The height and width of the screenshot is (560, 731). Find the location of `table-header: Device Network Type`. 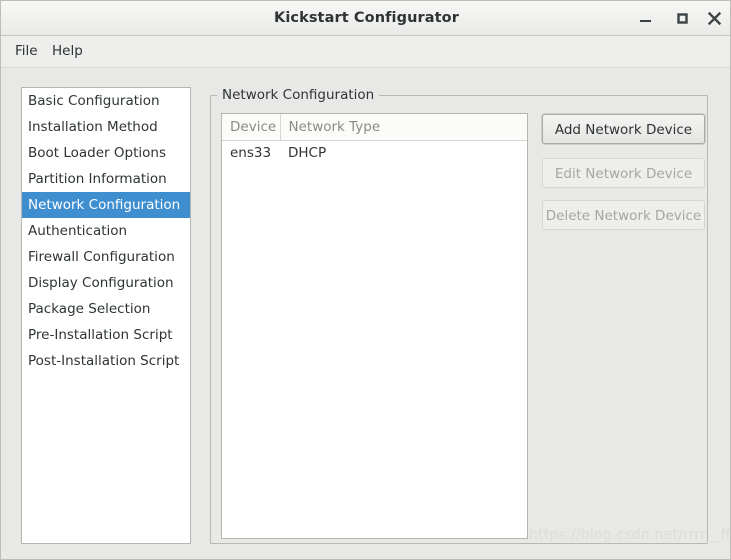

table-header: Device Network Type is located at coordinates (374, 127).